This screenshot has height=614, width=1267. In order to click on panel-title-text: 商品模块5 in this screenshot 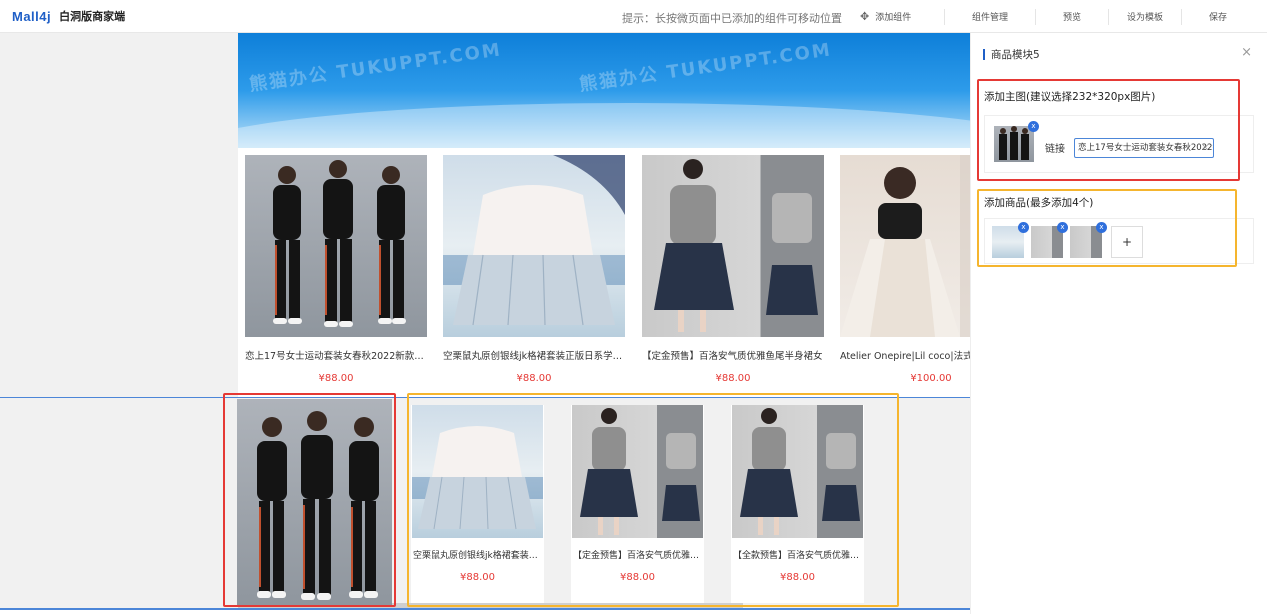, I will do `click(1015, 55)`.